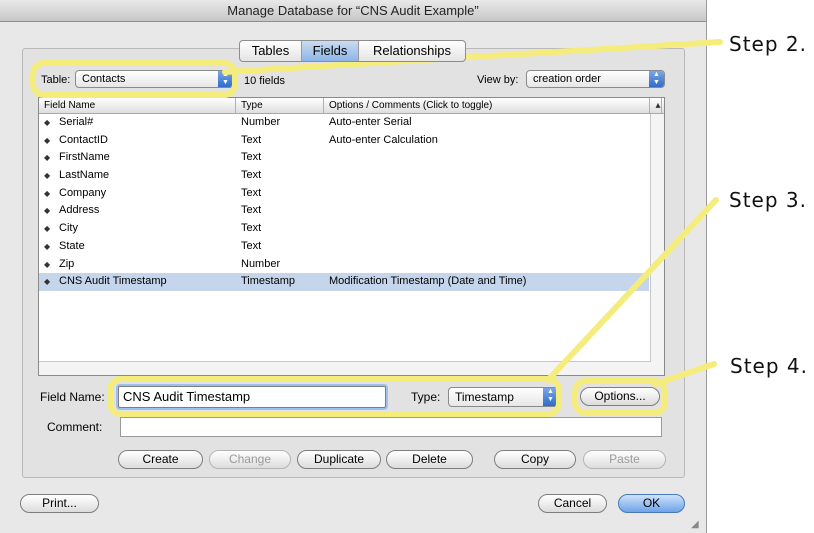  What do you see at coordinates (768, 200) in the screenshot?
I see `step3-label: Step 3.` at bounding box center [768, 200].